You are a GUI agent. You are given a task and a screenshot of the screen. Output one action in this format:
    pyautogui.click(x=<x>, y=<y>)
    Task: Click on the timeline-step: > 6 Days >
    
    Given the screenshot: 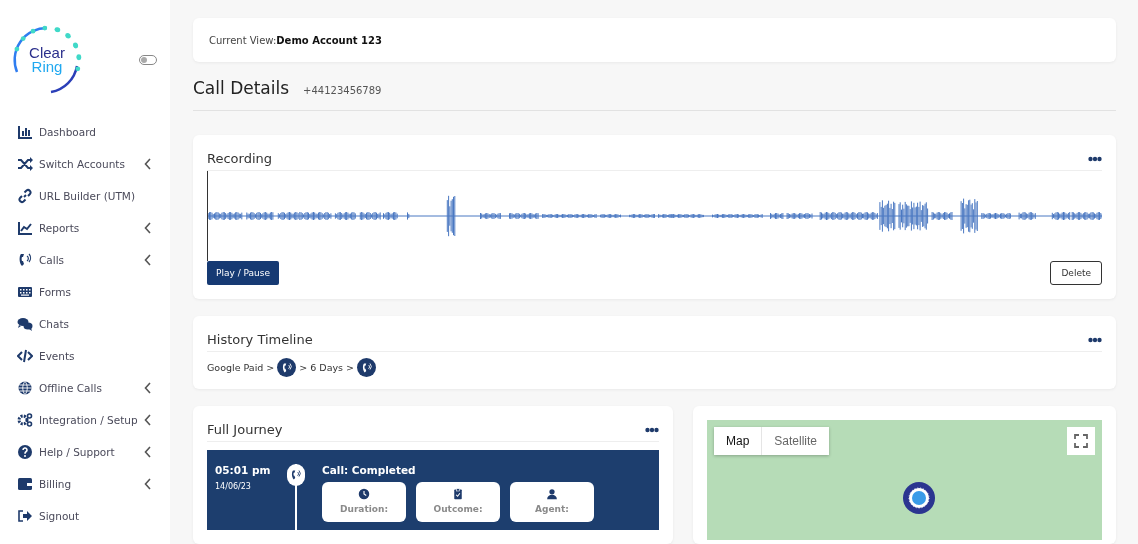 What is the action you would take?
    pyautogui.click(x=327, y=367)
    